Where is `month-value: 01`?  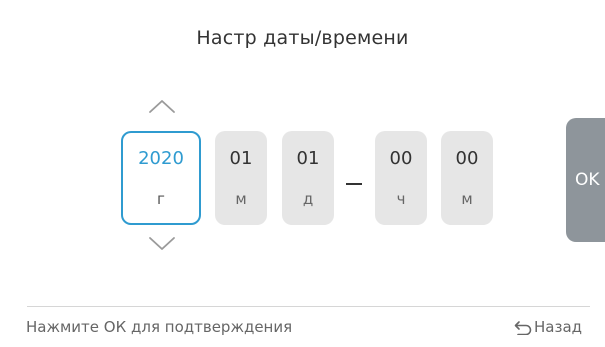 month-value: 01 is located at coordinates (241, 158).